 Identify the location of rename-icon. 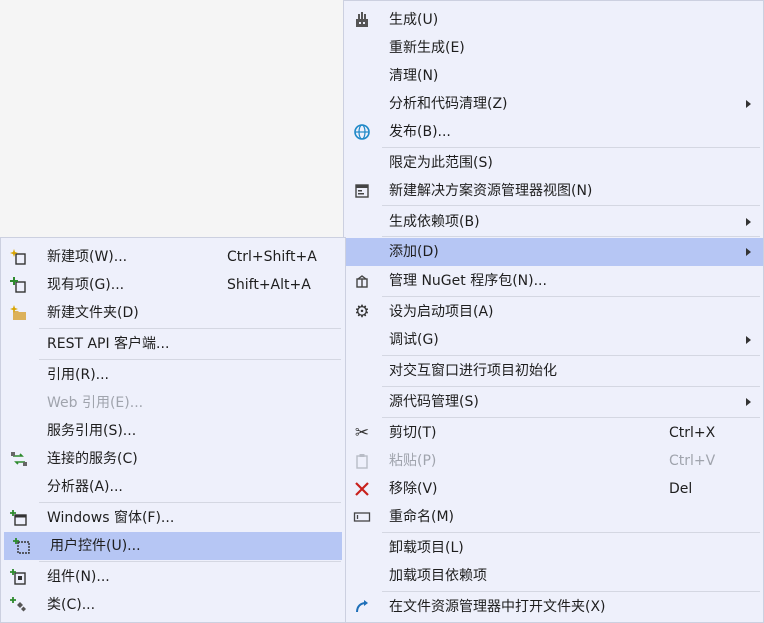
(362, 517).